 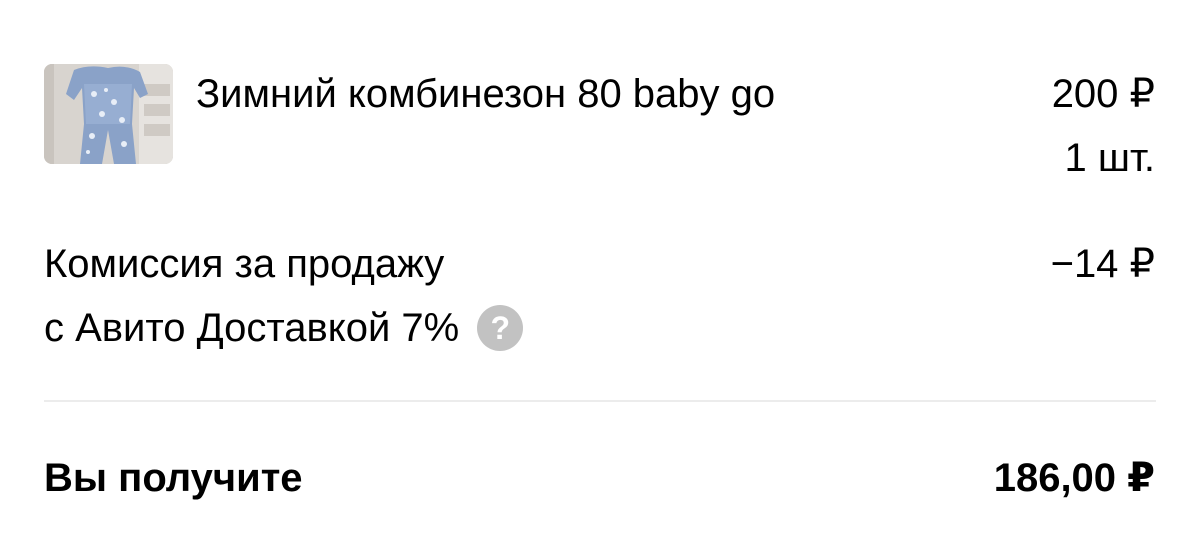 I want to click on commission-amount: −14 ₽, so click(x=1102, y=264).